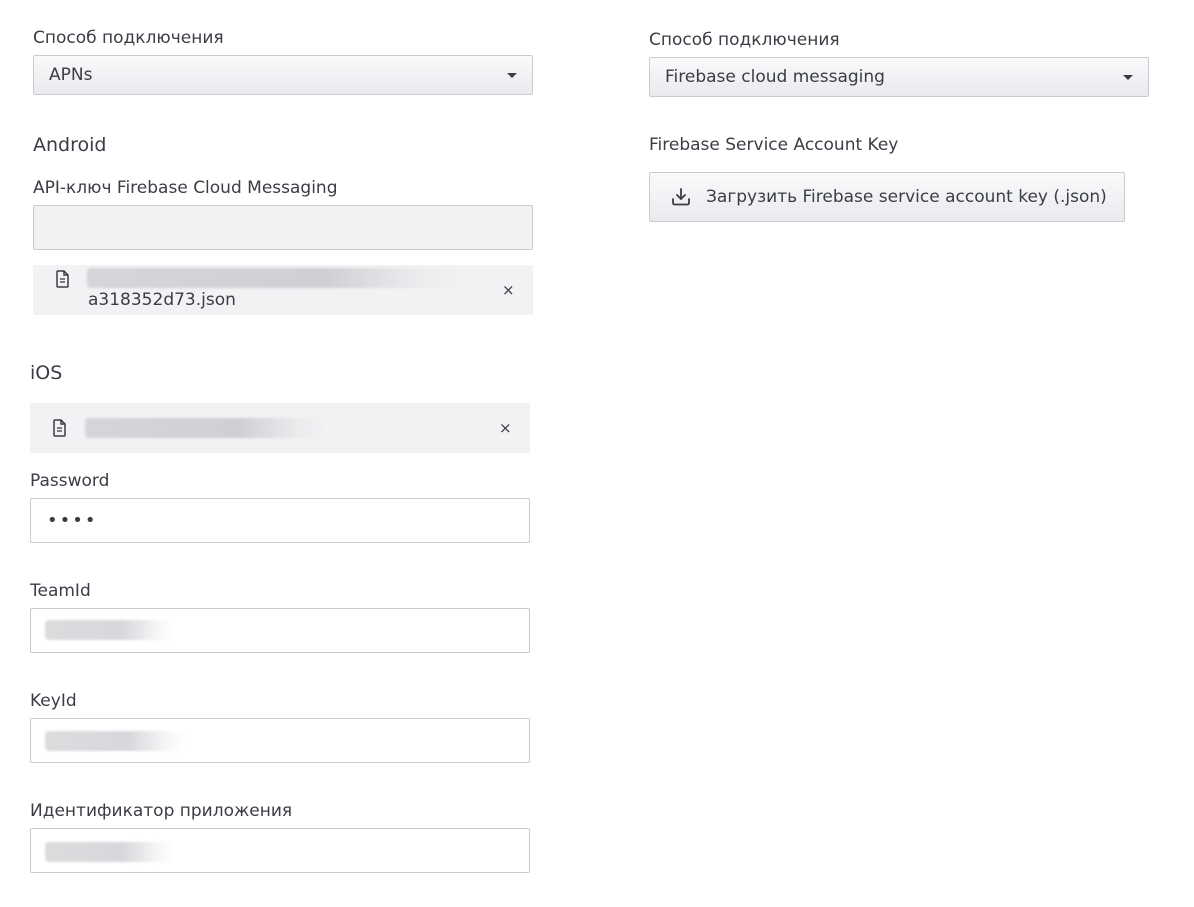 The width and height of the screenshot is (1194, 907). I want to click on password-input: ••••, so click(280, 520).